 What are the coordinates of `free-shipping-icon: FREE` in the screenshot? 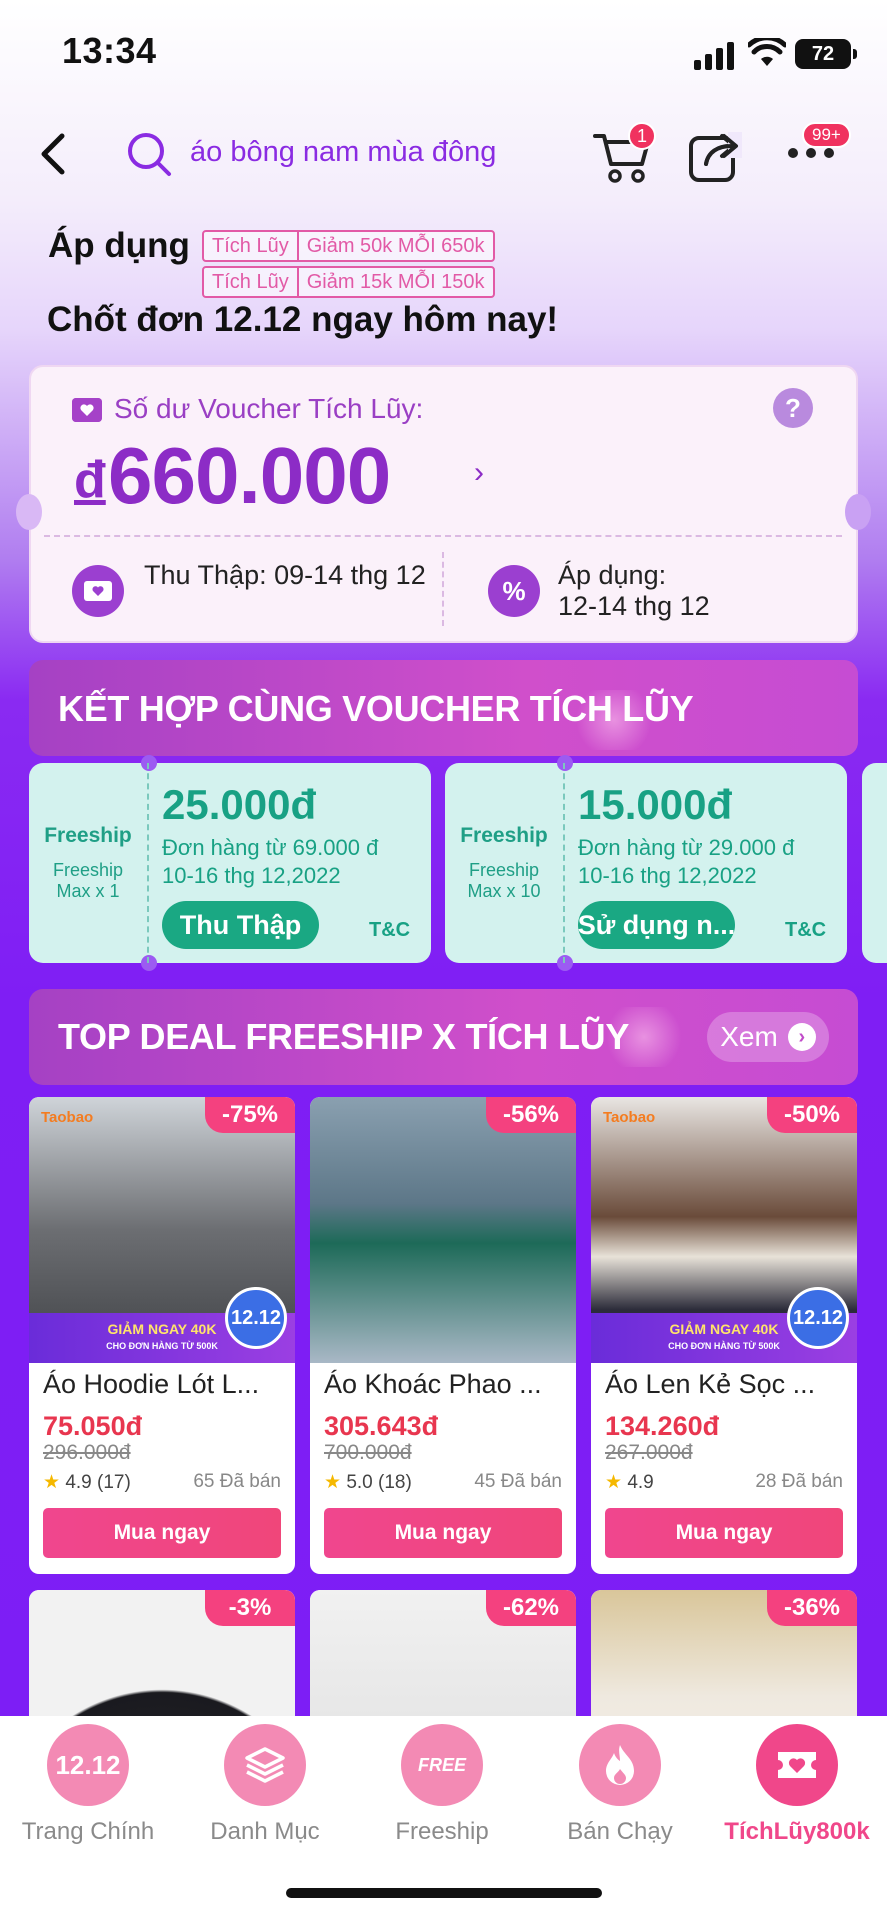 It's located at (442, 1765).